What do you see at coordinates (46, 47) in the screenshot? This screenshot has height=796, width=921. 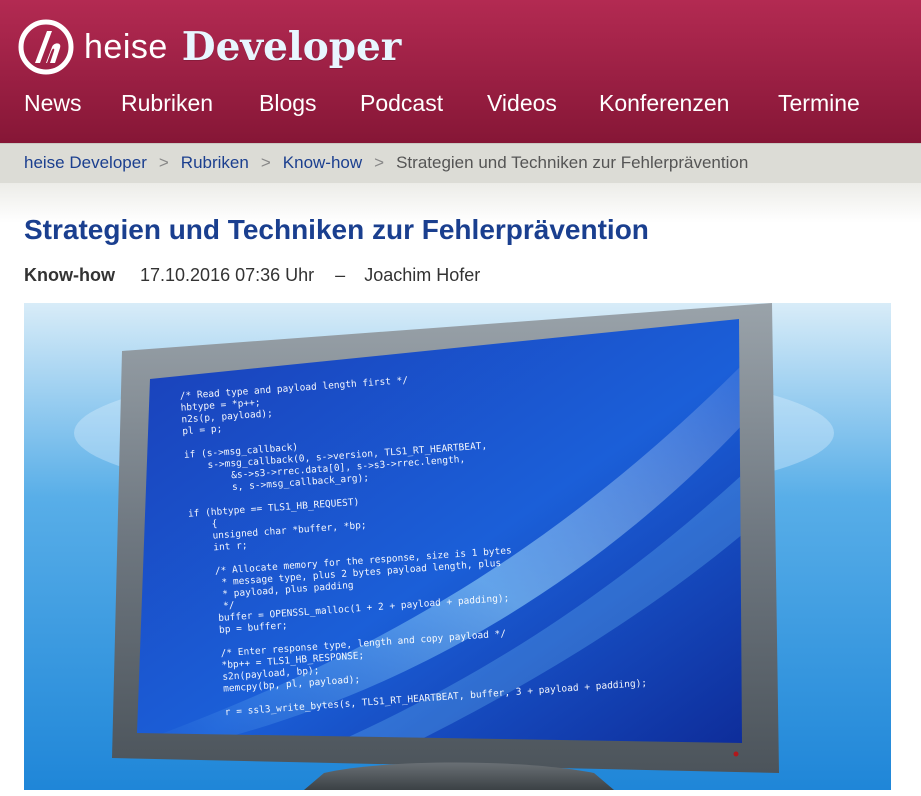 I see `heise-logo-icon` at bounding box center [46, 47].